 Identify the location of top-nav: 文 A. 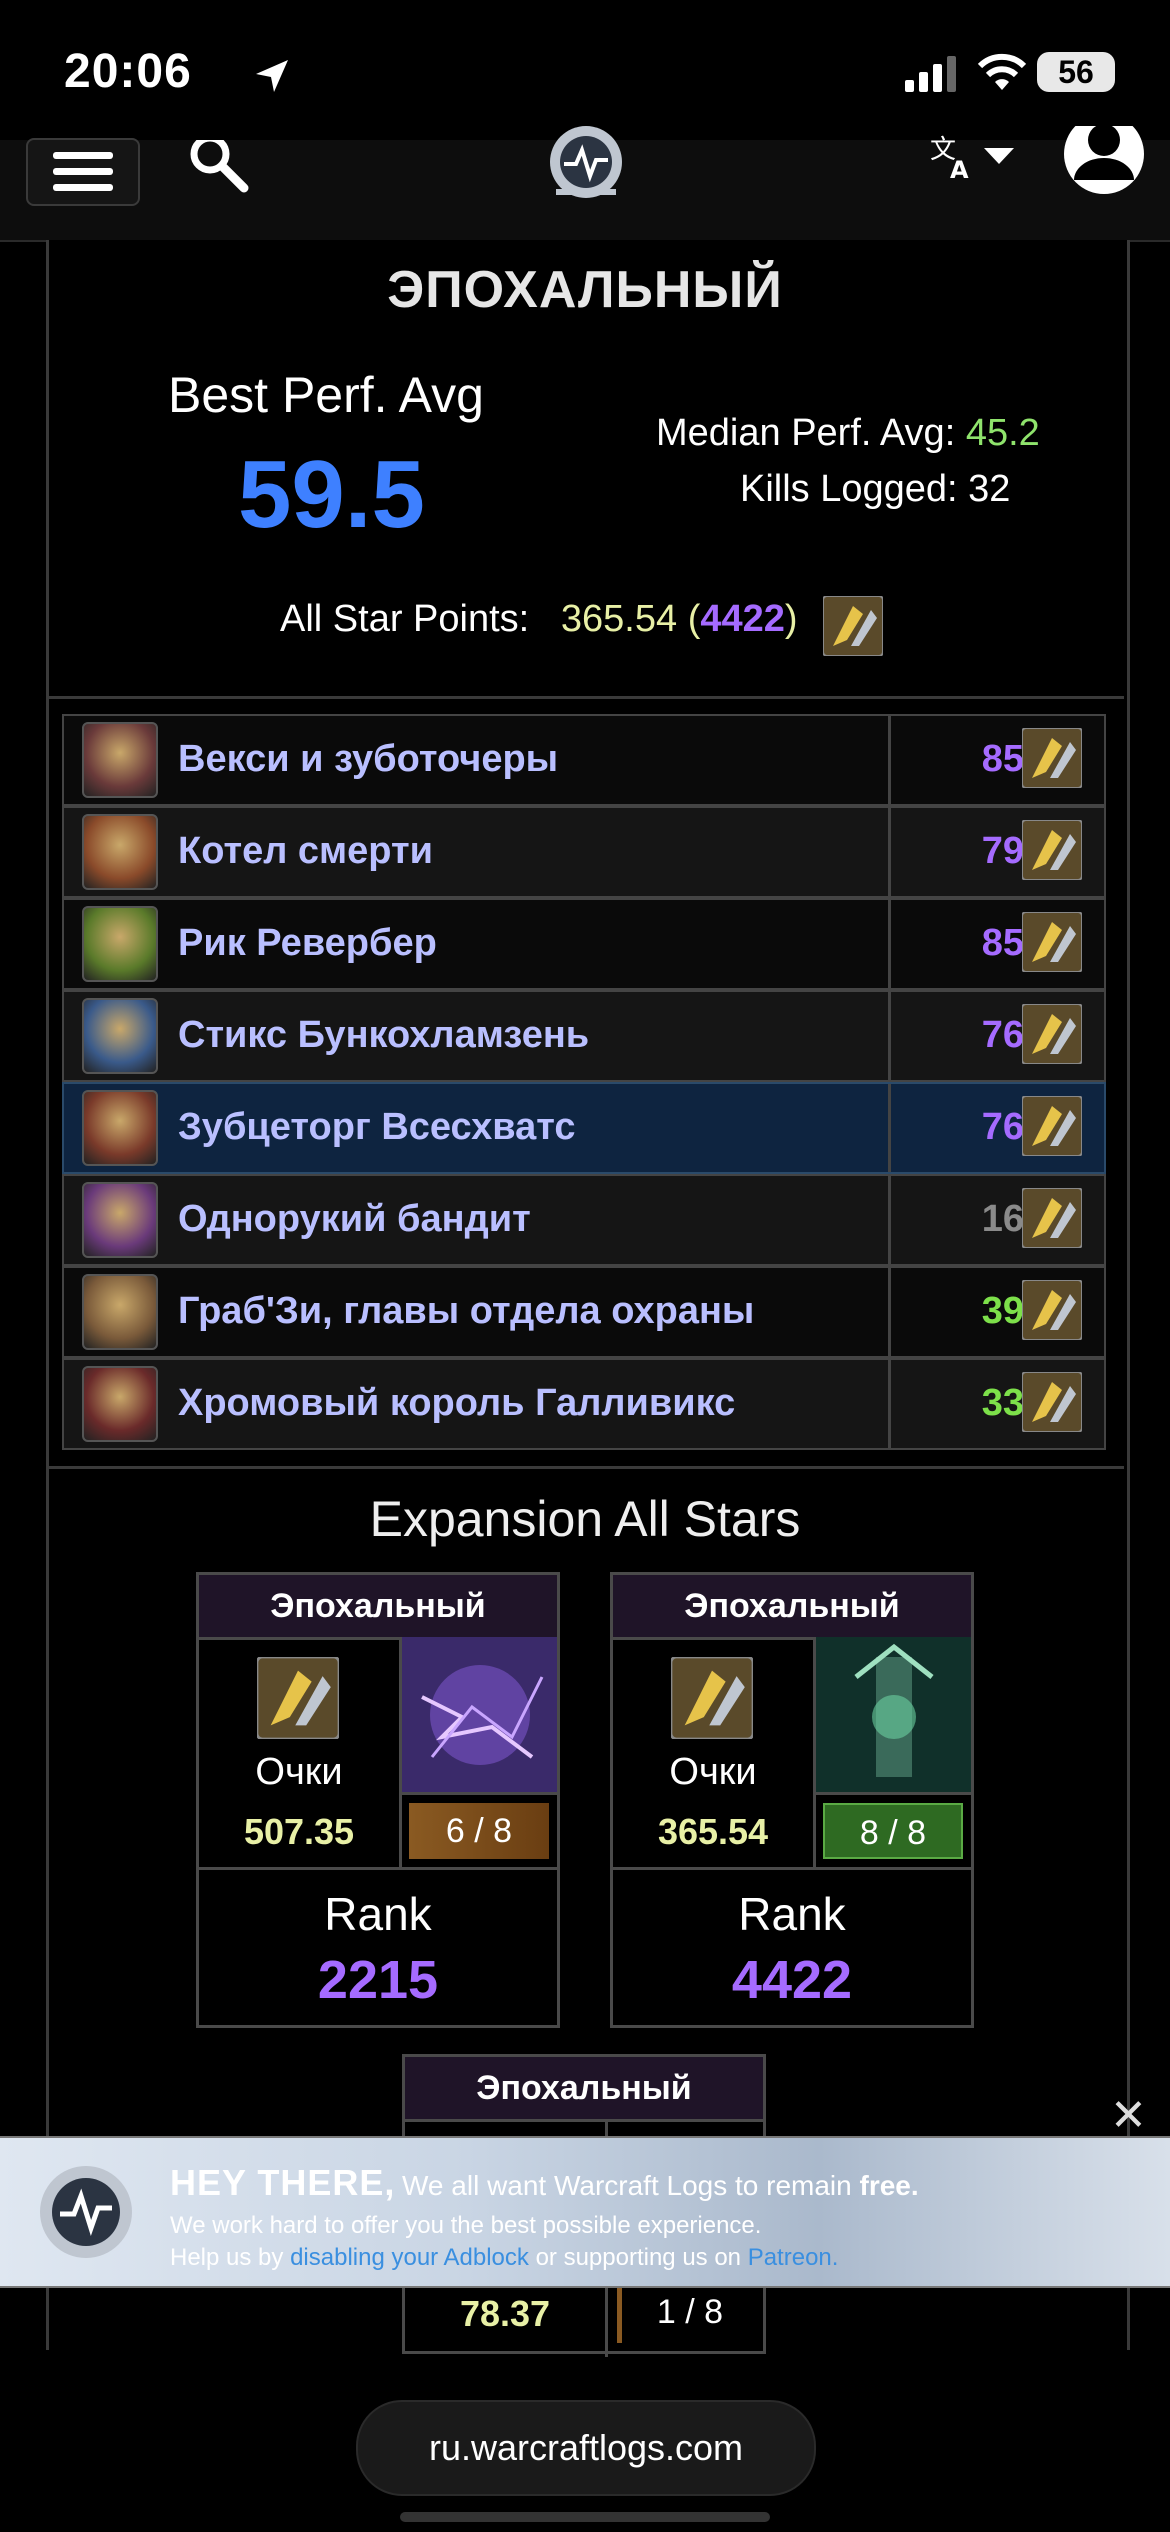
(585, 184).